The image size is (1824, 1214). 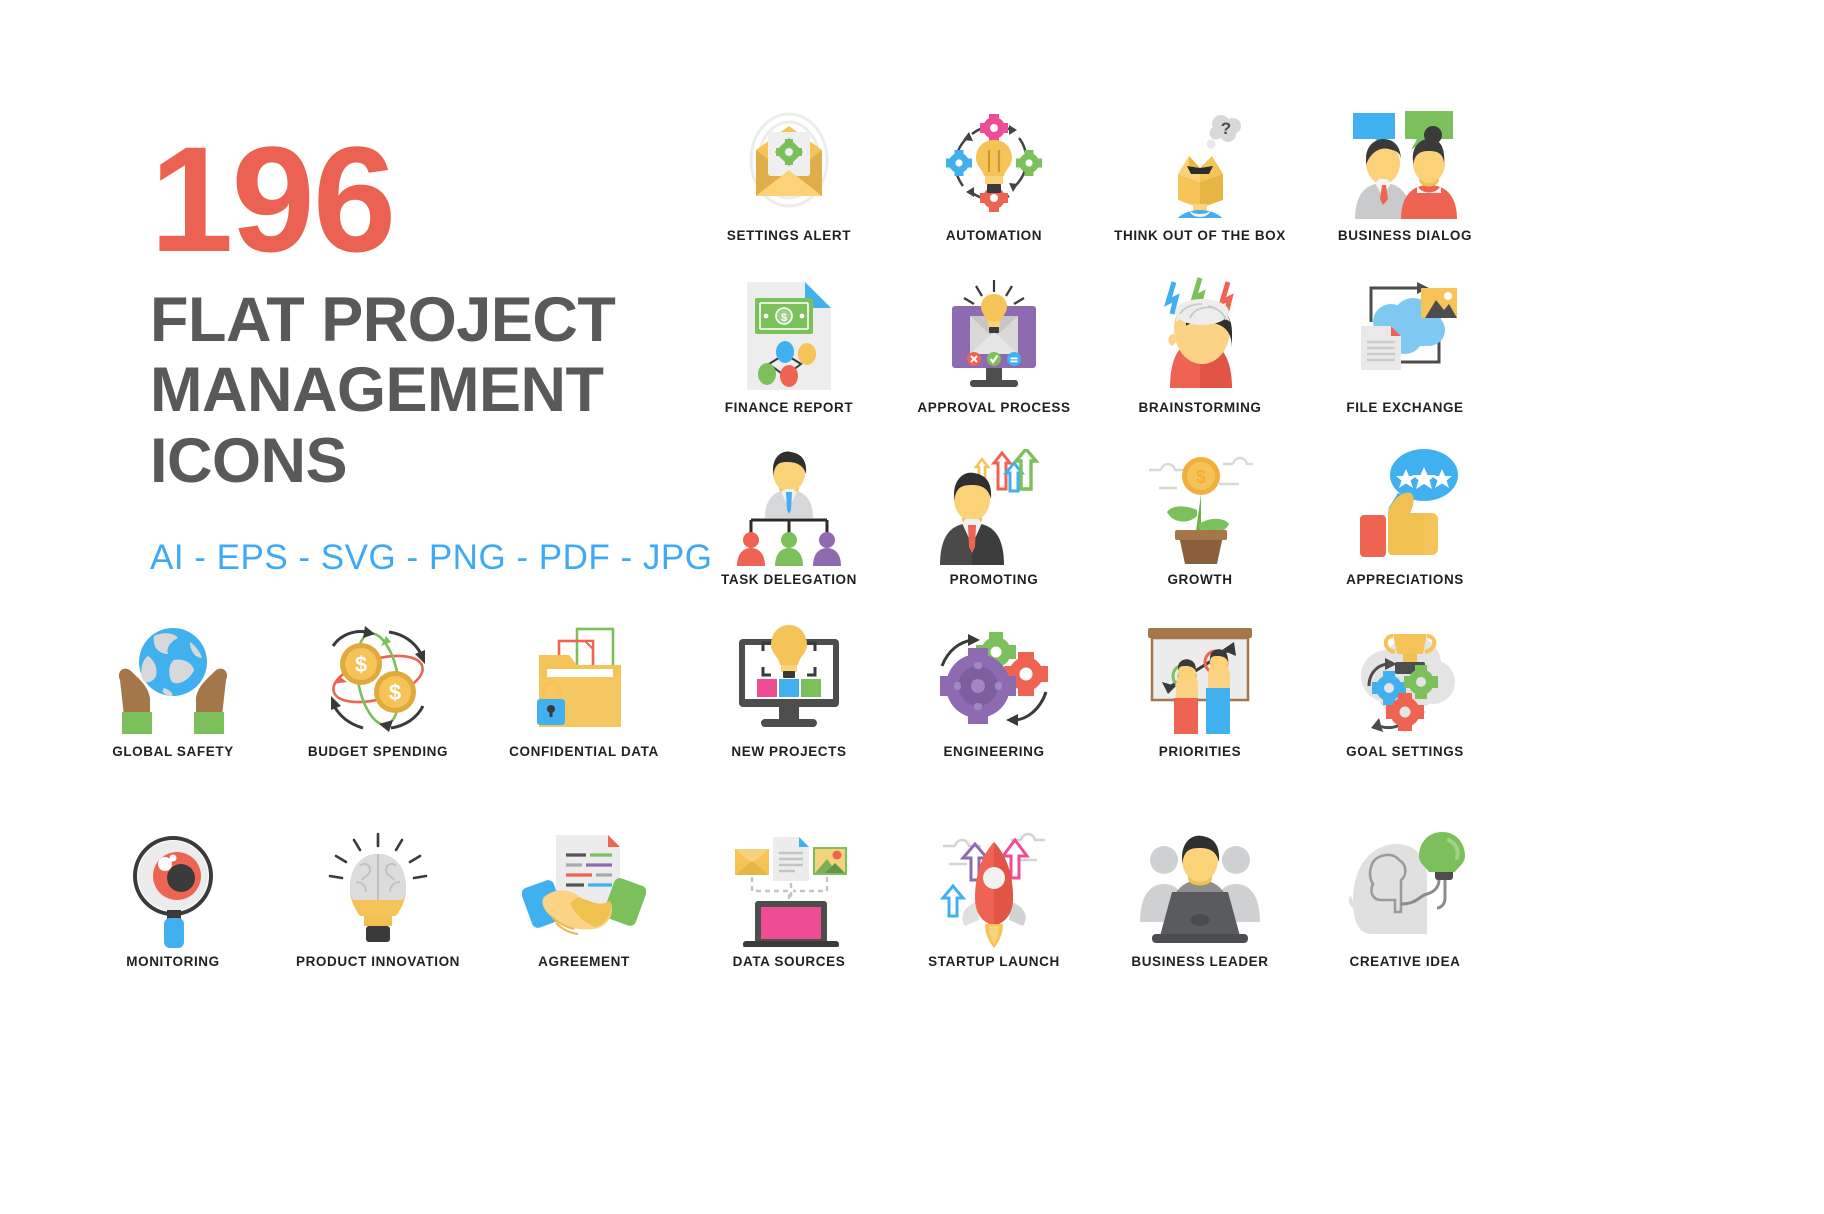 What do you see at coordinates (1405, 751) in the screenshot?
I see `icon-label: GOAL SETTINGS` at bounding box center [1405, 751].